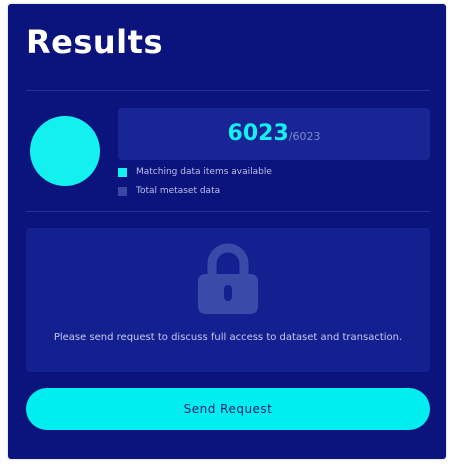 The image size is (452, 465). I want to click on lock-icon, so click(228, 278).